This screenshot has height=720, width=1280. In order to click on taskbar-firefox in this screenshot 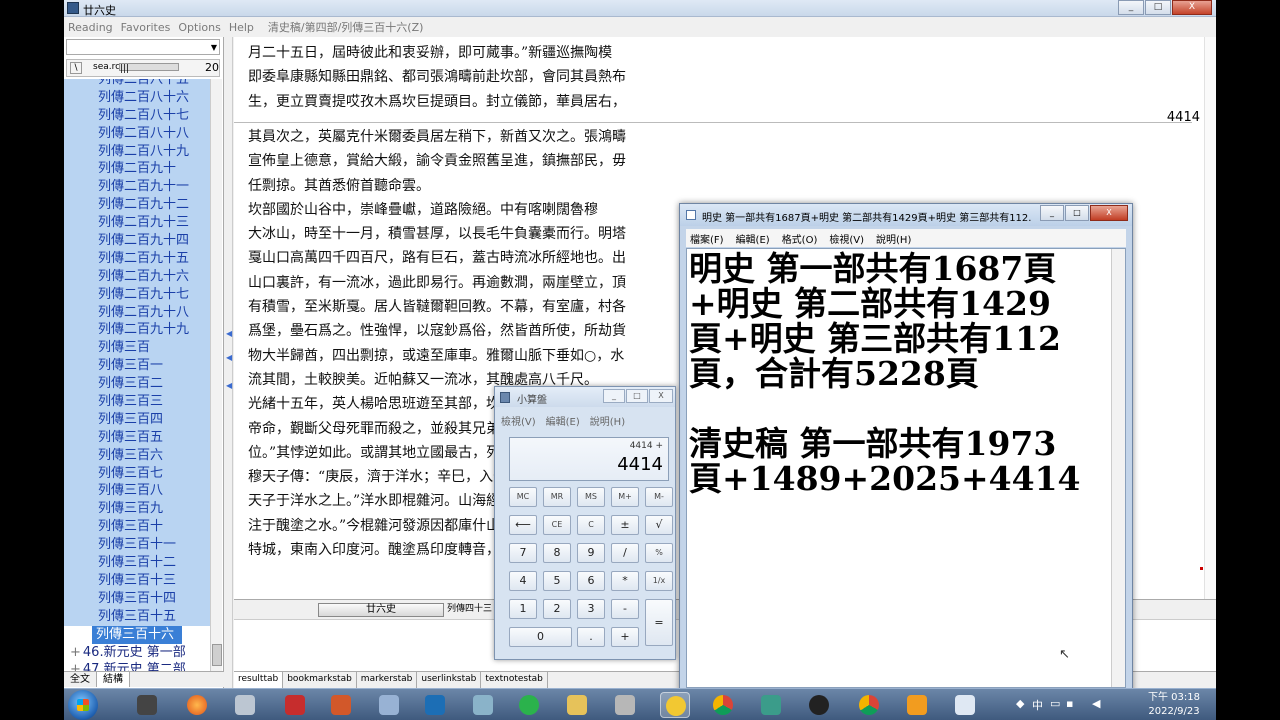, I will do `click(197, 705)`.